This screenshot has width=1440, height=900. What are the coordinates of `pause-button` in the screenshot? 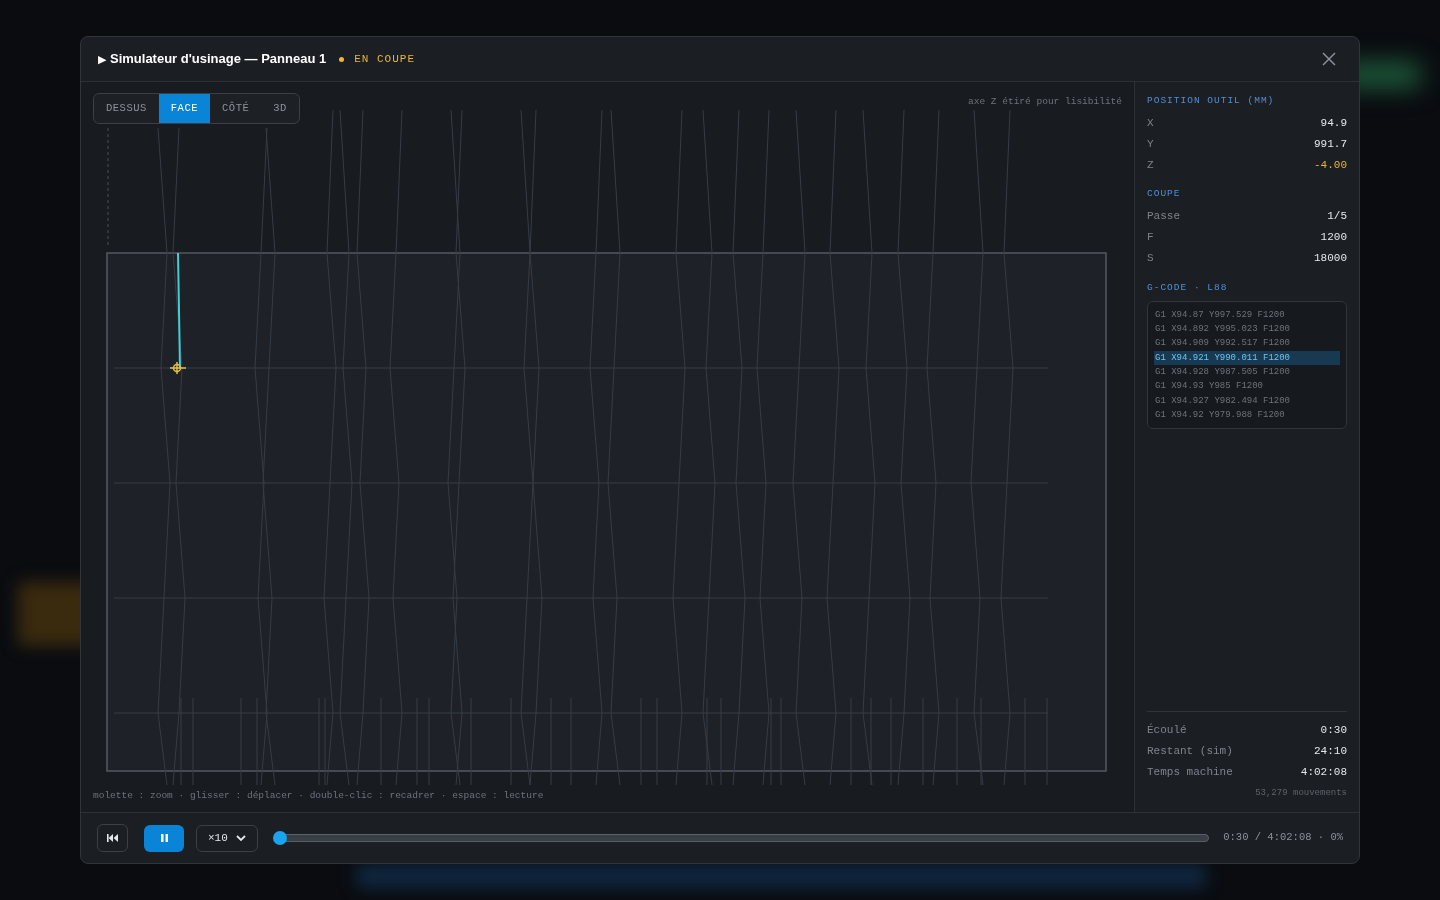 It's located at (164, 838).